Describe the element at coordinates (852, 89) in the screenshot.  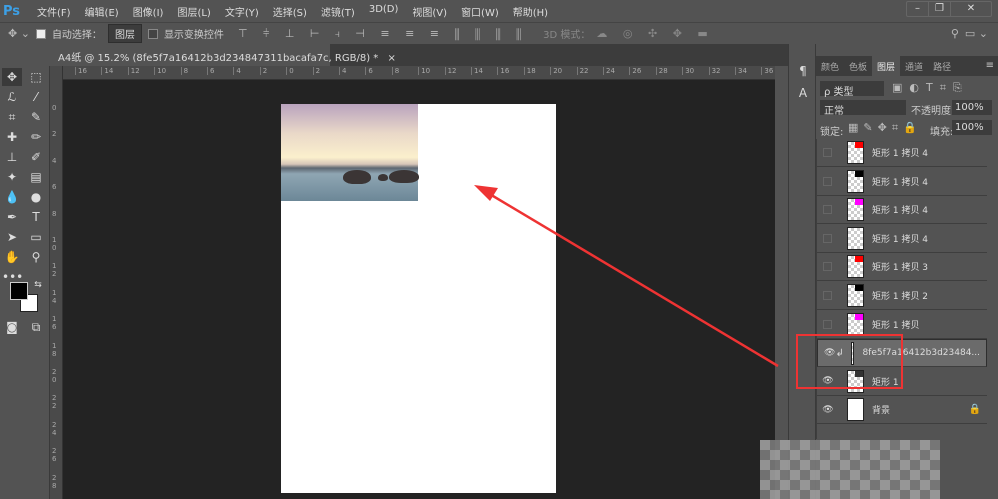
I see `layer-filter-dropdown: ρ 类型` at that location.